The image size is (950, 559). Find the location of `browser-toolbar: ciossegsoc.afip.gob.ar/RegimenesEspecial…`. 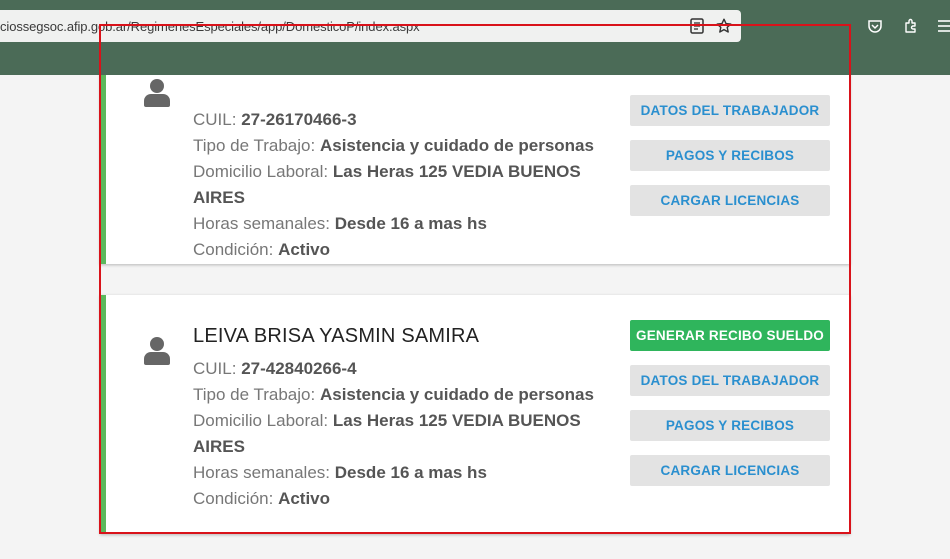

browser-toolbar: ciossegsoc.afip.gob.ar/RegimenesEspecial… is located at coordinates (475, 37).